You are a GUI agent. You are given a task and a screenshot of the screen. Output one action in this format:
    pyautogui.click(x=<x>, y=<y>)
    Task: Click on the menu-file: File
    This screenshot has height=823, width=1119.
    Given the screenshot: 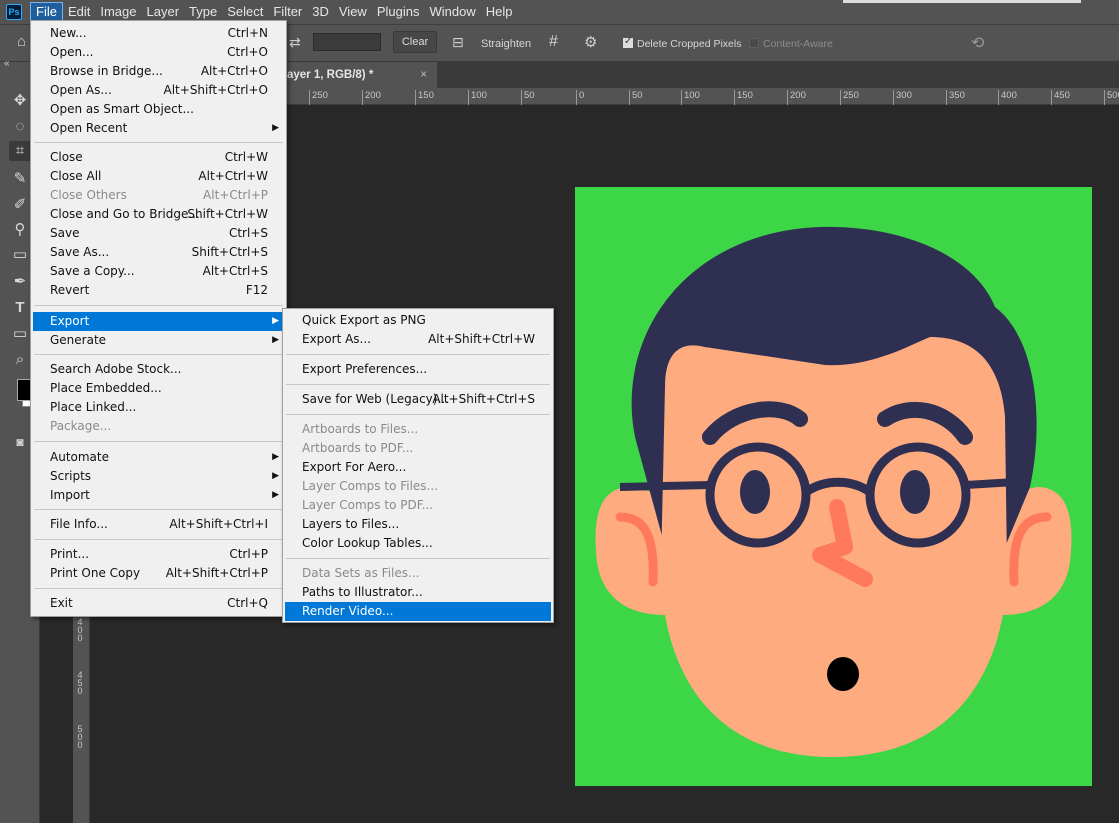 What is the action you would take?
    pyautogui.click(x=46, y=12)
    